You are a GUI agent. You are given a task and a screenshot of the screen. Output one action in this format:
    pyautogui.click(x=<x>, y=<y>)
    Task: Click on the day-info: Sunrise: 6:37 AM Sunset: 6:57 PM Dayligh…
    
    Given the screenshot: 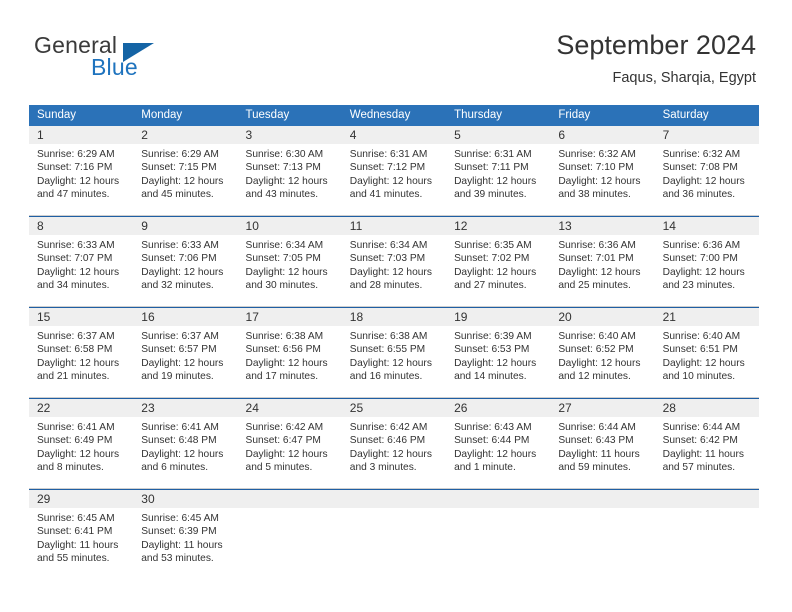 What is the action you would take?
    pyautogui.click(x=185, y=354)
    